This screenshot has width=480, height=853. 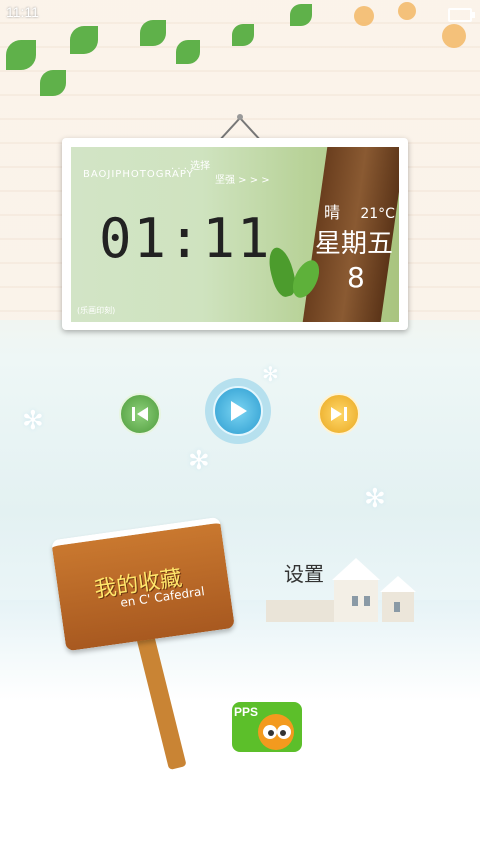 I want to click on previous-button, so click(x=140, y=414).